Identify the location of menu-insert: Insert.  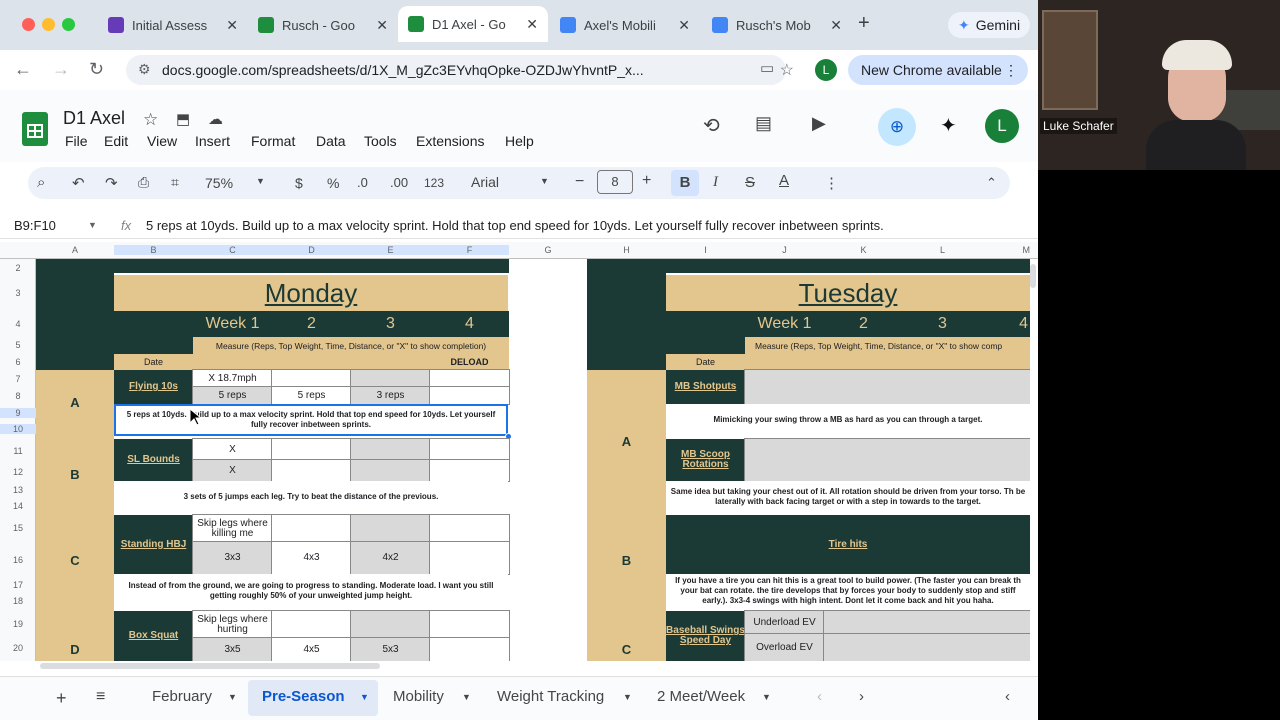
(212, 141).